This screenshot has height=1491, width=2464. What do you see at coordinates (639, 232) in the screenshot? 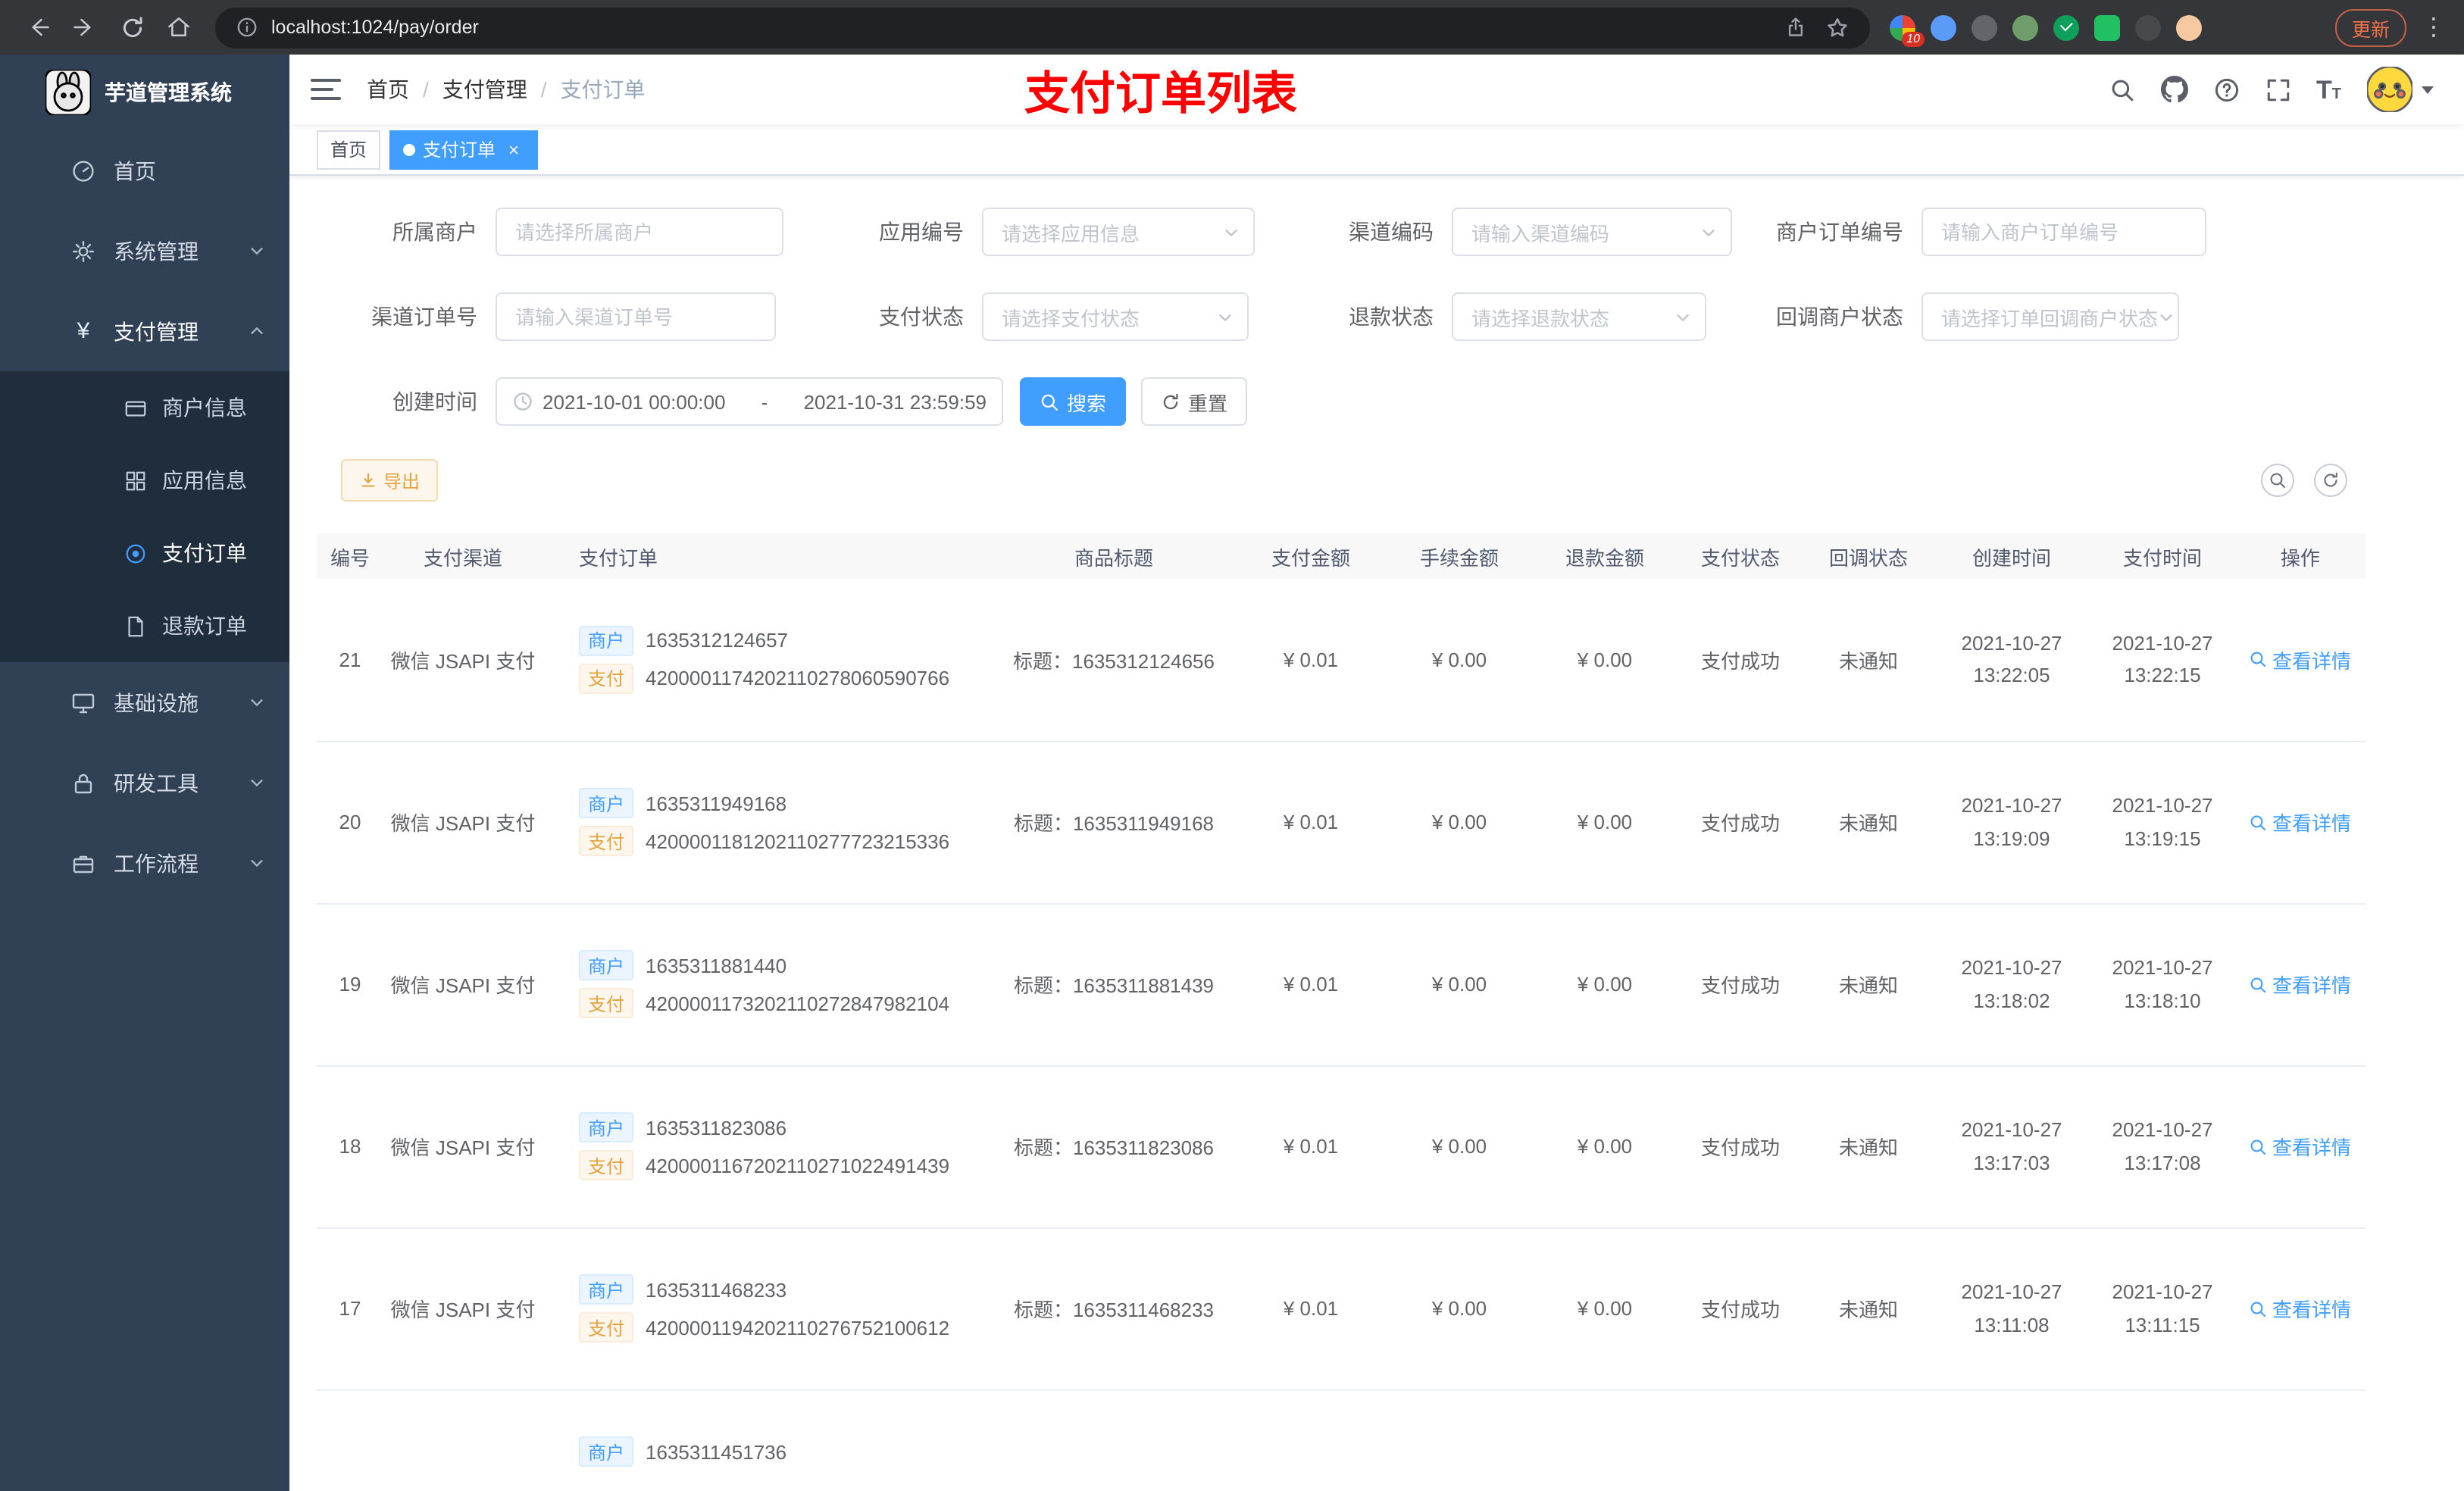
I see `merchant-input` at bounding box center [639, 232].